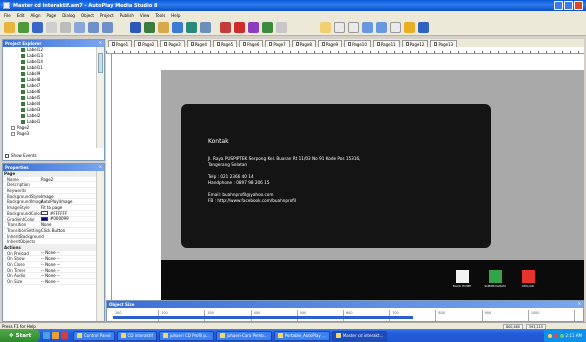  Describe the element at coordinates (49, 282) in the screenshot. I see `property-row: On Size -- None --` at that location.